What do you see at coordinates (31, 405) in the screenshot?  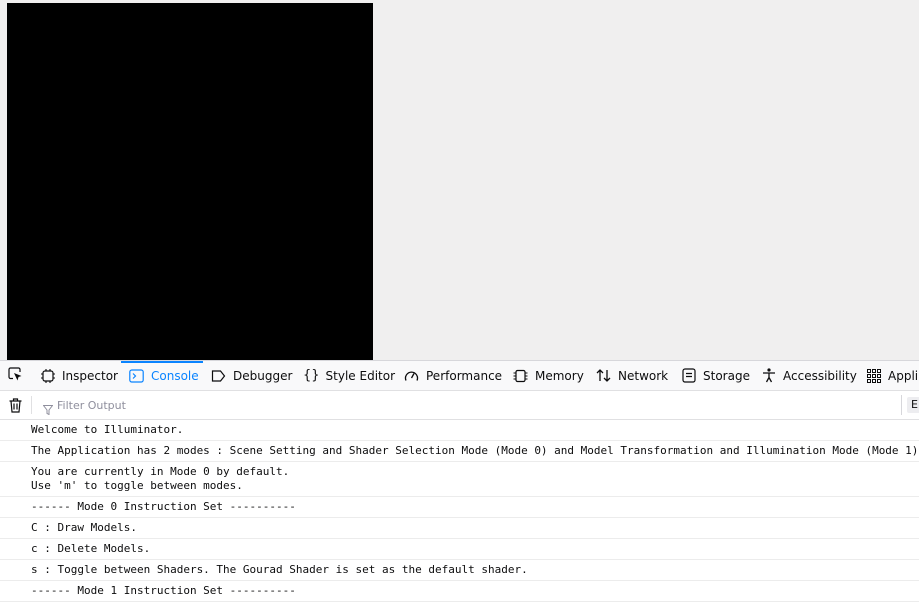 I see `toolbar-divider` at bounding box center [31, 405].